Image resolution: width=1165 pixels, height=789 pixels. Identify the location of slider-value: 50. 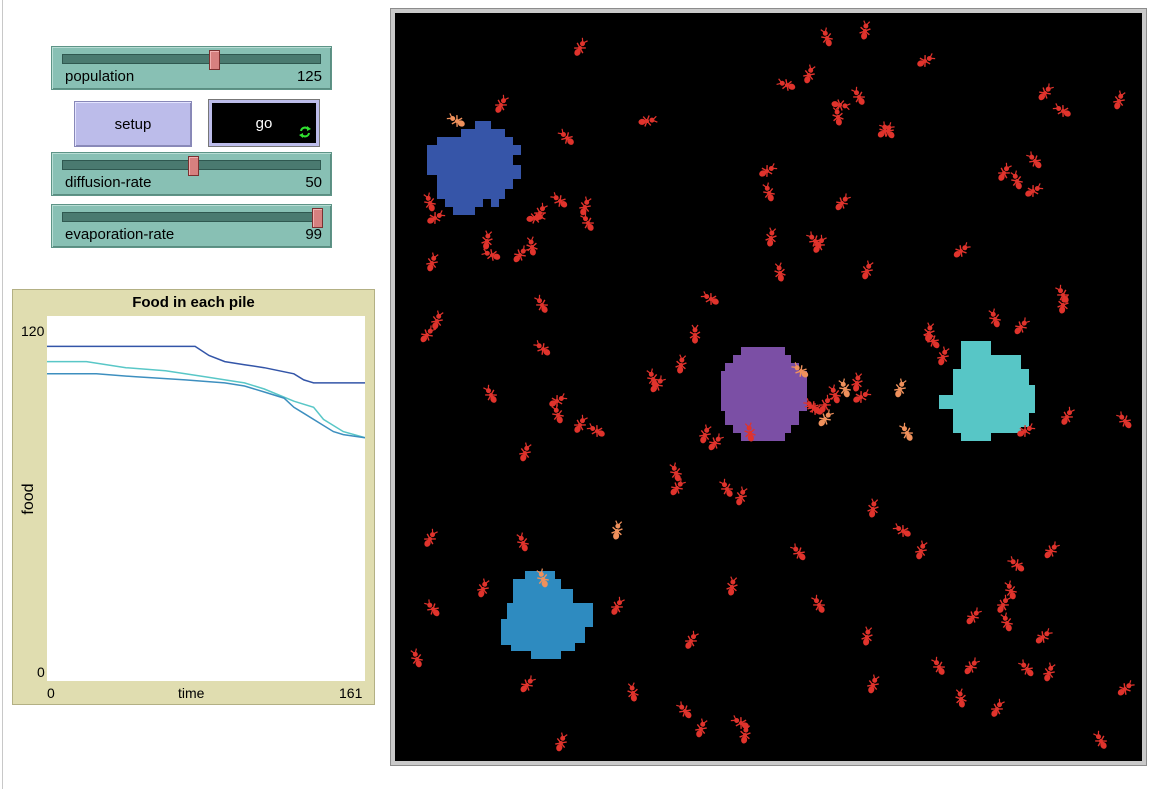
(313, 182).